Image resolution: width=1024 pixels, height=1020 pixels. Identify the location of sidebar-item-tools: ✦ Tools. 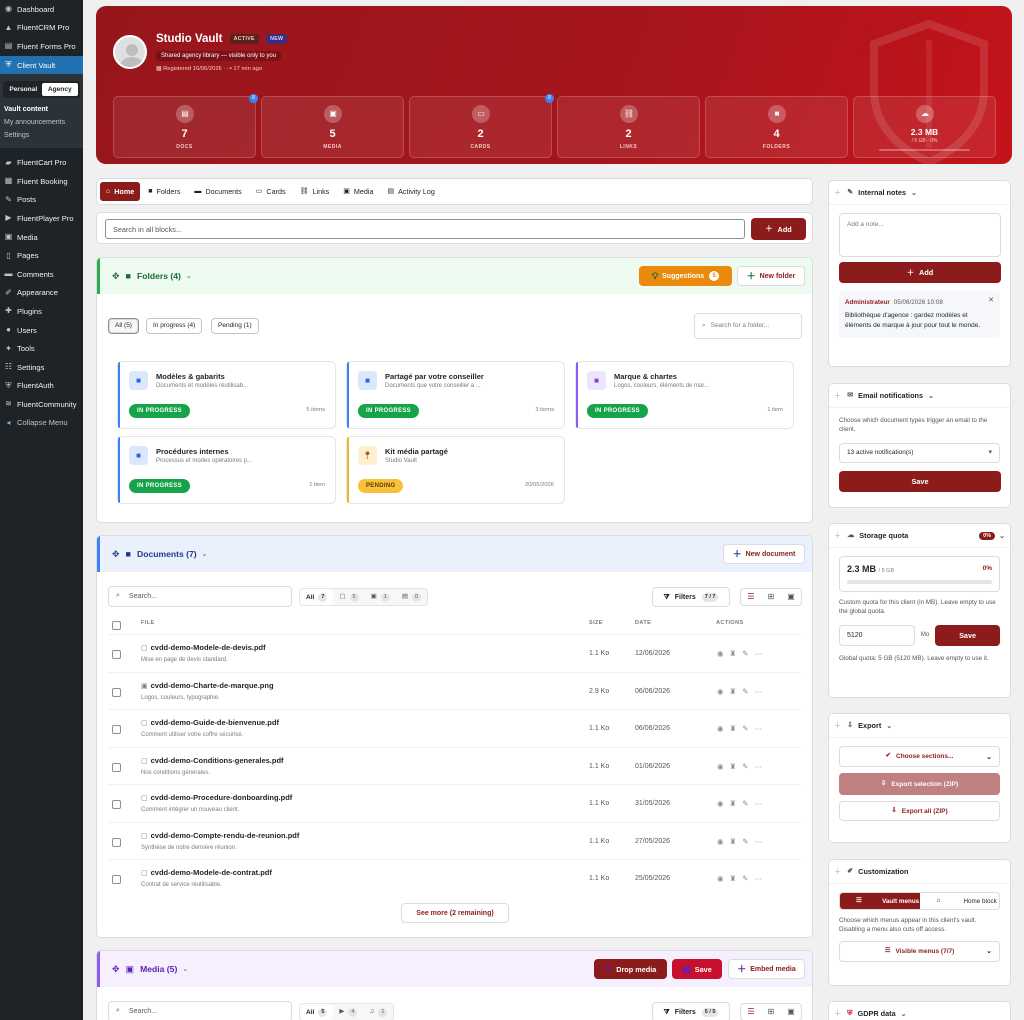
(41, 348).